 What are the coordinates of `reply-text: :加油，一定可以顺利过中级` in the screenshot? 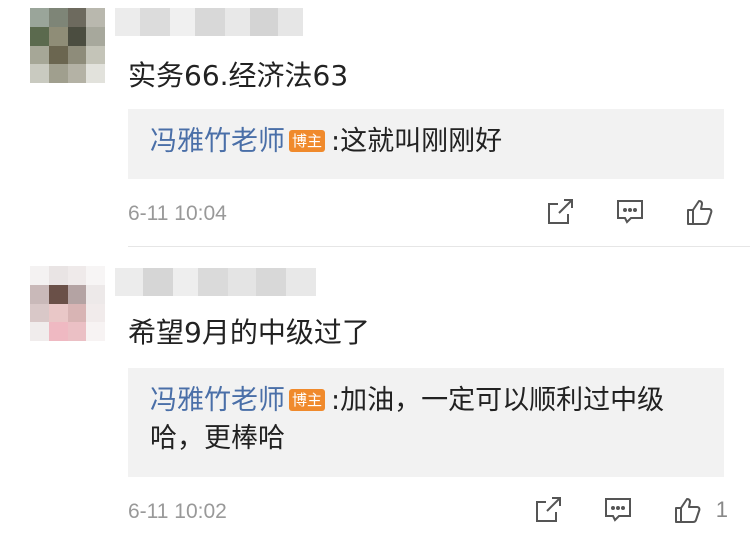 It's located at (498, 400).